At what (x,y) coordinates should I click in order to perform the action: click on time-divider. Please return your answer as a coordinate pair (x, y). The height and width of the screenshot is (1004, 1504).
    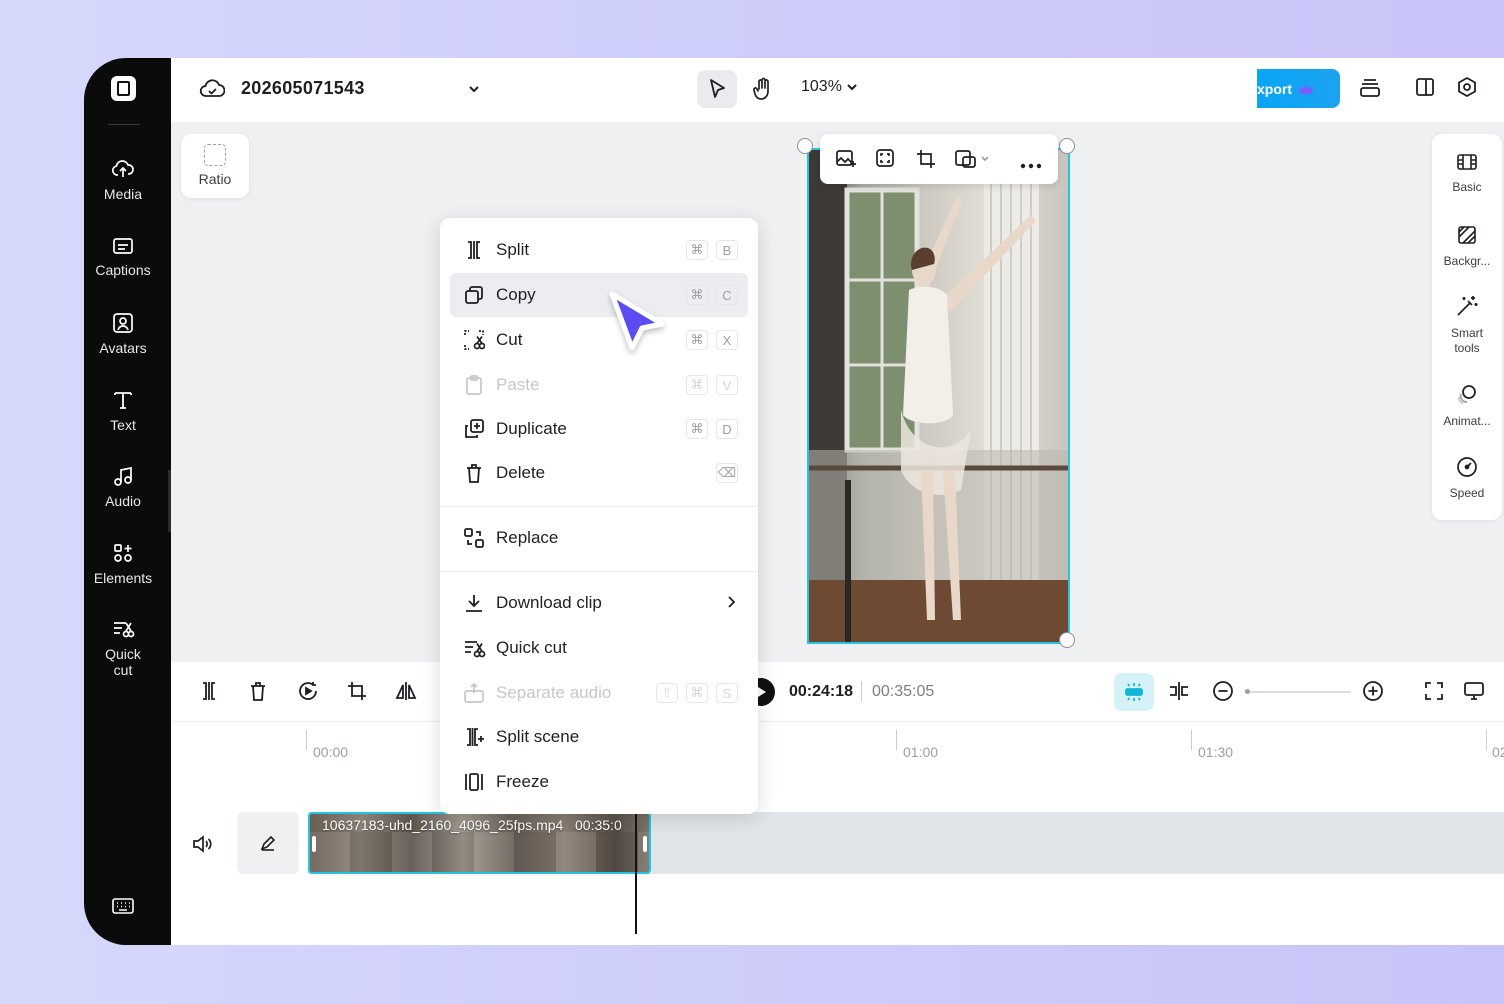
    Looking at the image, I should click on (861, 691).